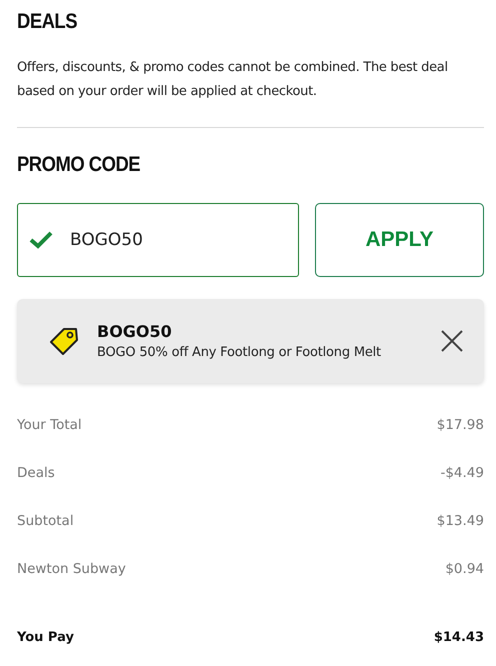  I want to click on total-label: Subtotal, so click(45, 521).